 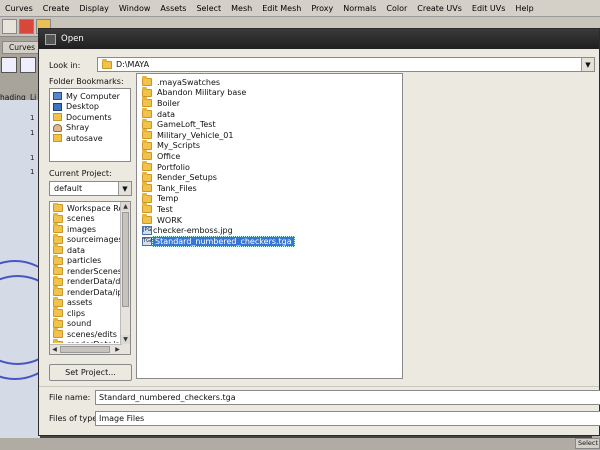 I want to click on workspace-item: images, so click(x=86, y=229).